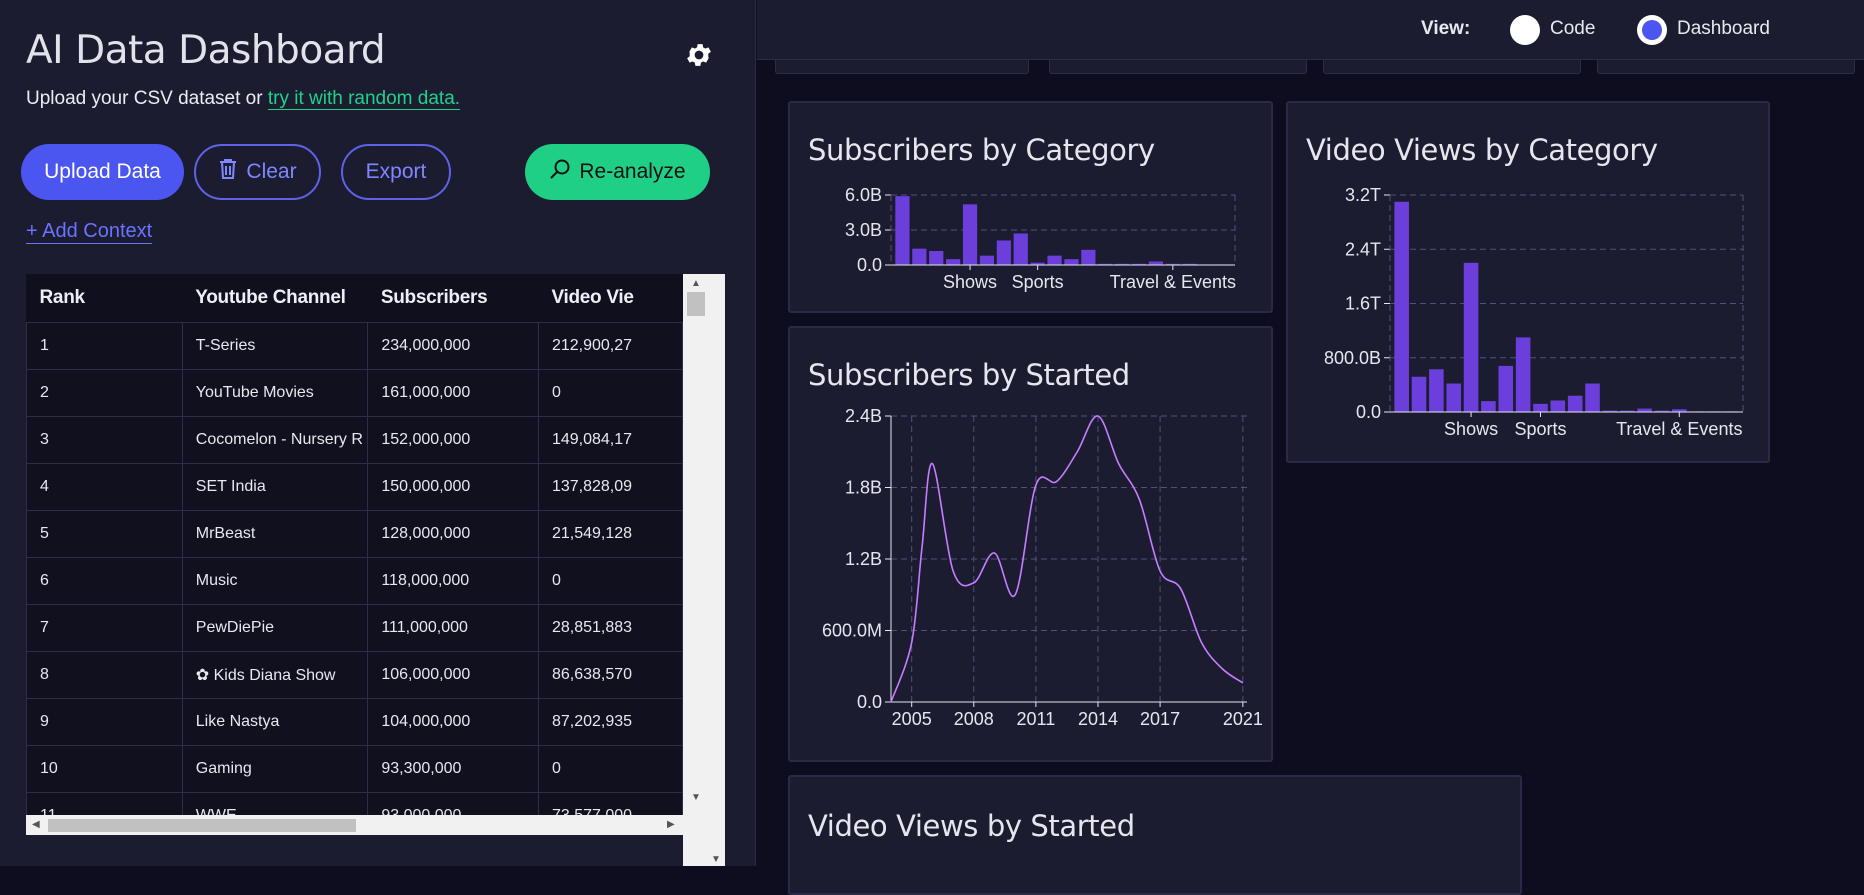  What do you see at coordinates (1160, 719) in the screenshot?
I see `x-tick-label: 2017` at bounding box center [1160, 719].